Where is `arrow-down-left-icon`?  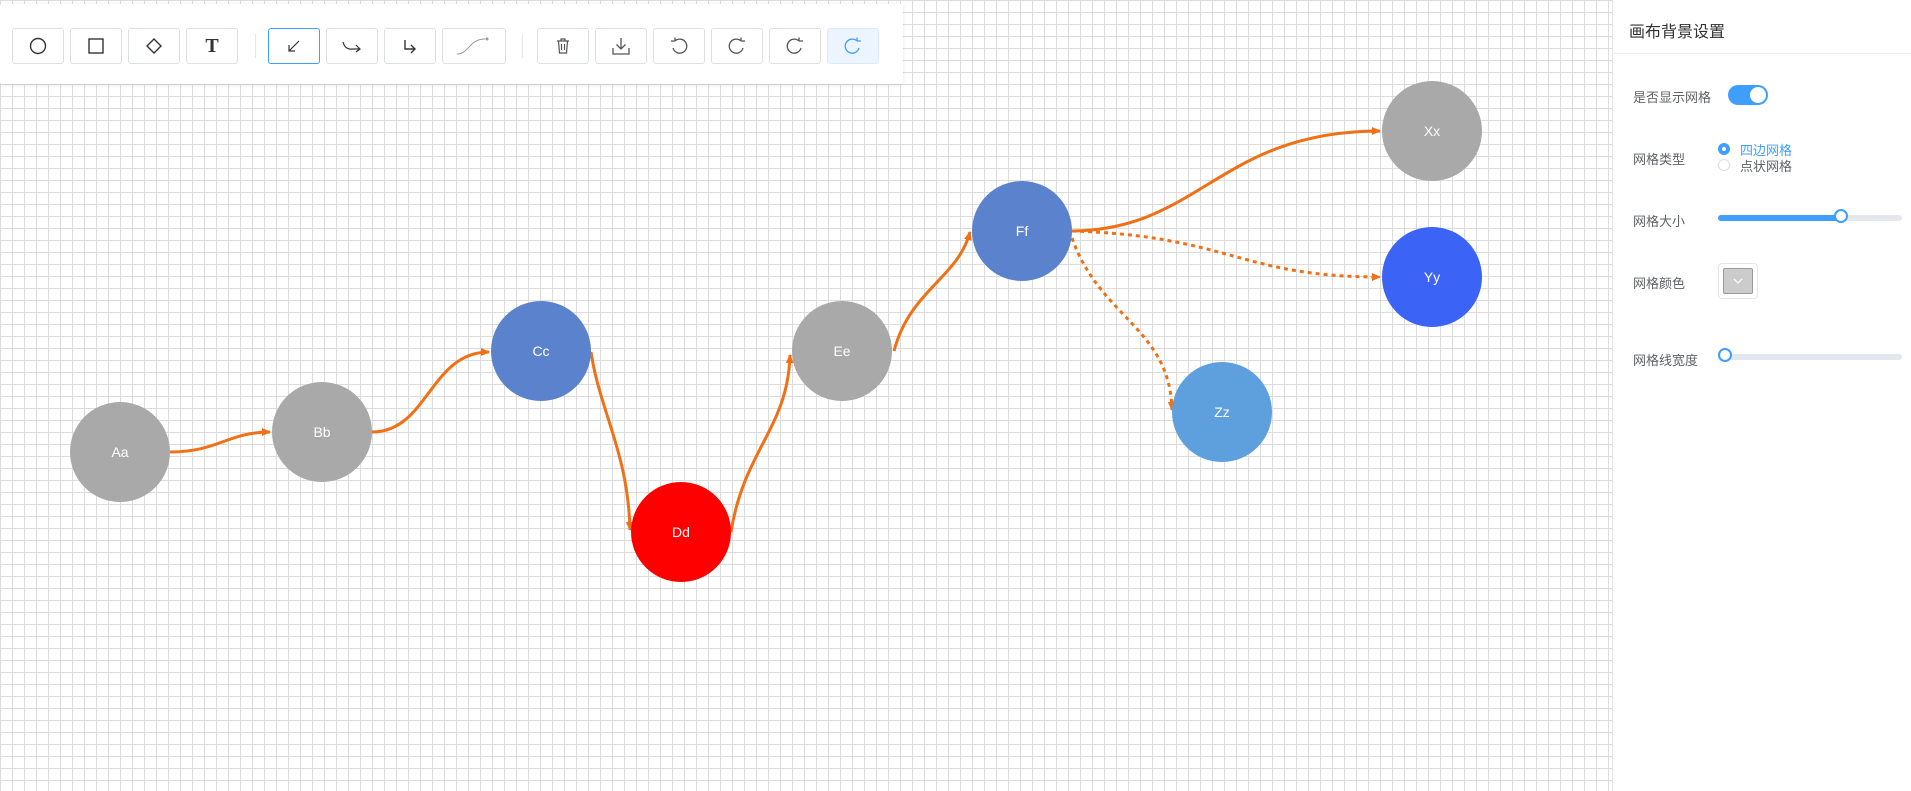 arrow-down-left-icon is located at coordinates (294, 46).